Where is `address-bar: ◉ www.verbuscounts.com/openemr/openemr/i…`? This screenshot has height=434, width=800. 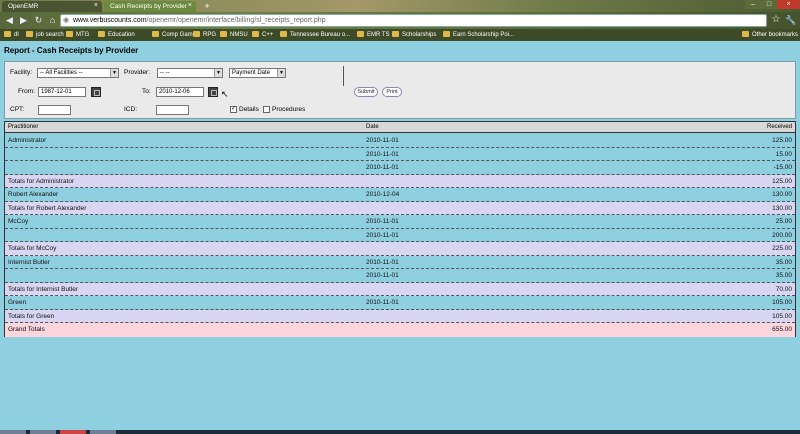
address-bar: ◉ www.verbuscounts.com/openemr/openemr/i… is located at coordinates (413, 20).